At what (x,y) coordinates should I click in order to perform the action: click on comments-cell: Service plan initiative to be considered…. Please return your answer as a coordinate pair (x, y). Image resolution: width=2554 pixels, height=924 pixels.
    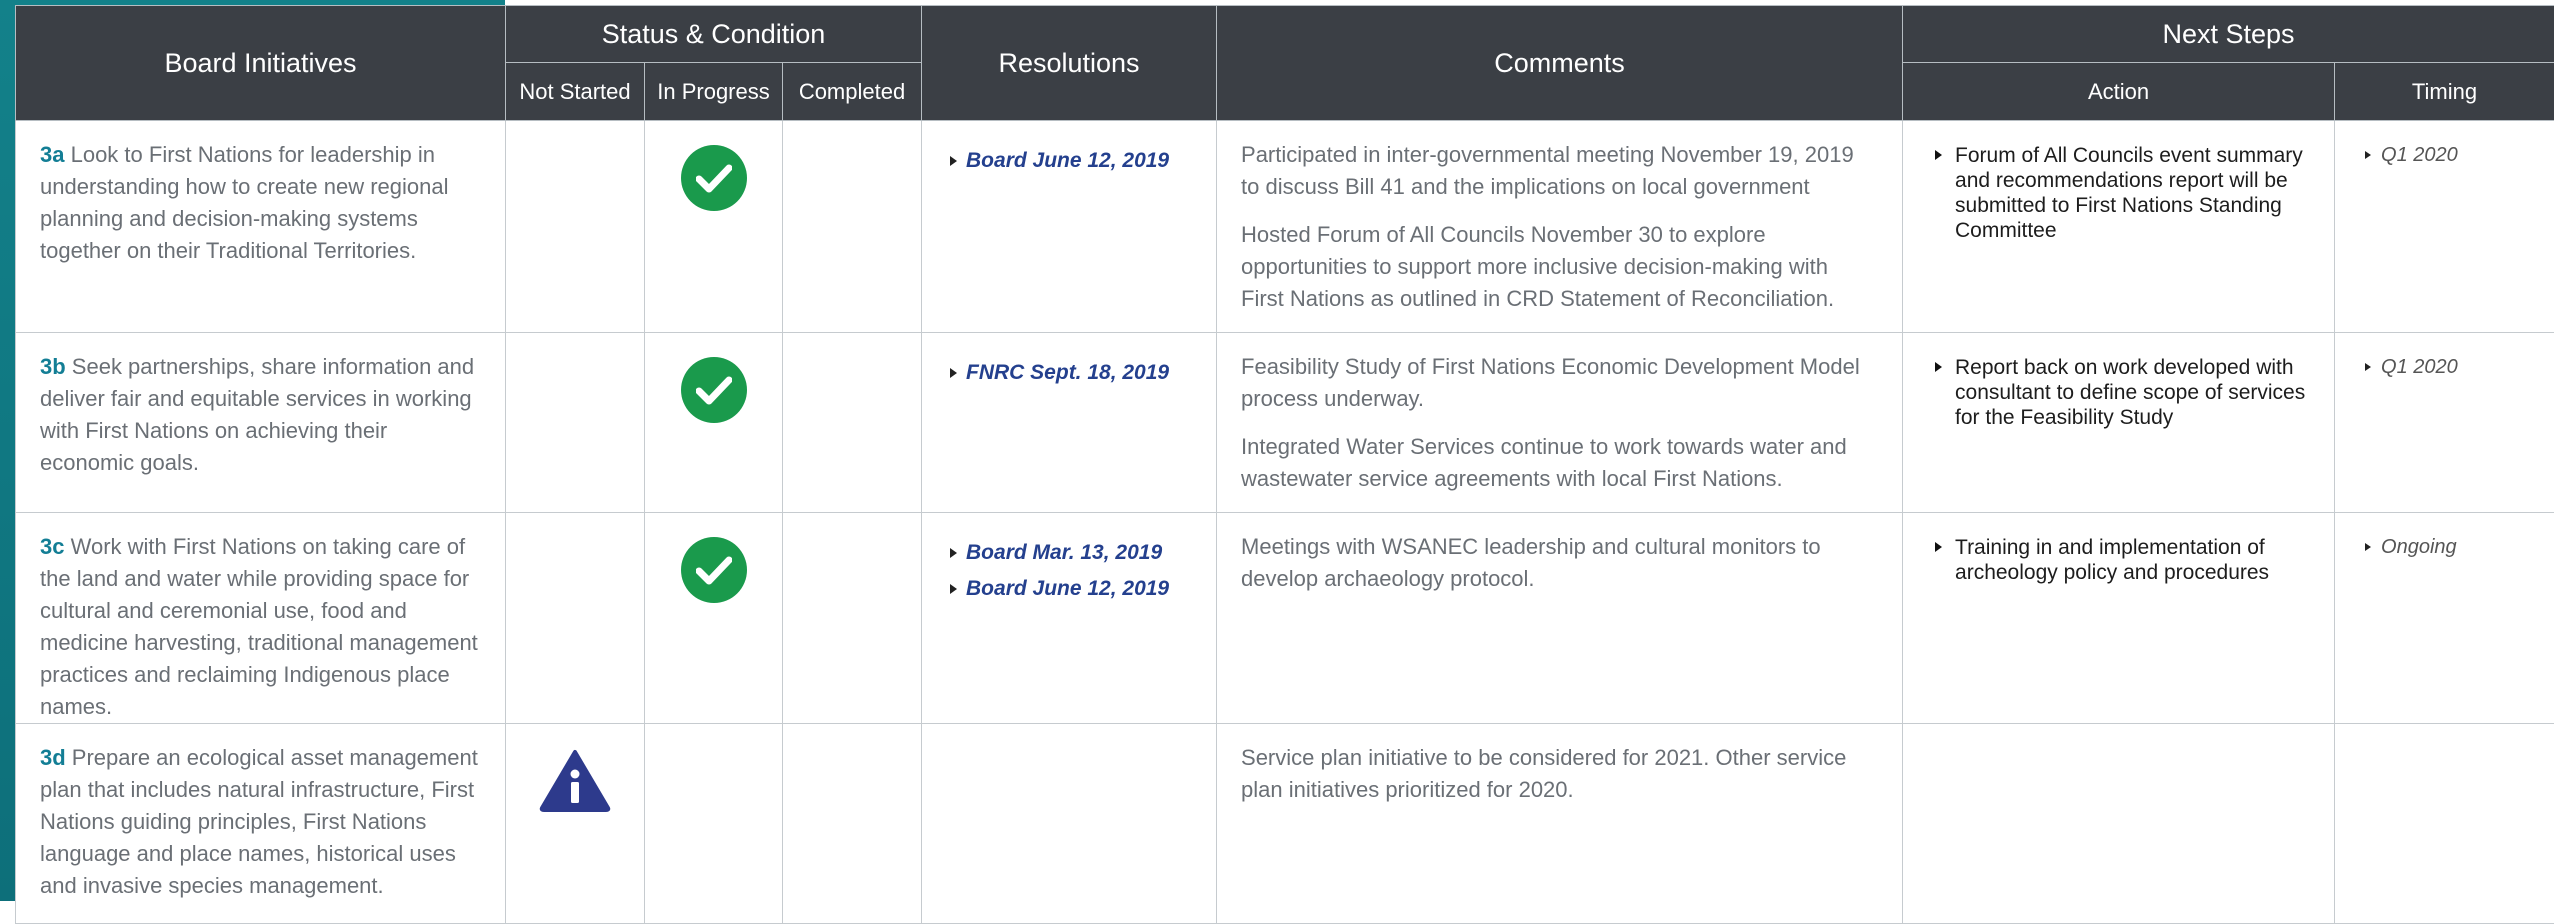
    Looking at the image, I should click on (1560, 824).